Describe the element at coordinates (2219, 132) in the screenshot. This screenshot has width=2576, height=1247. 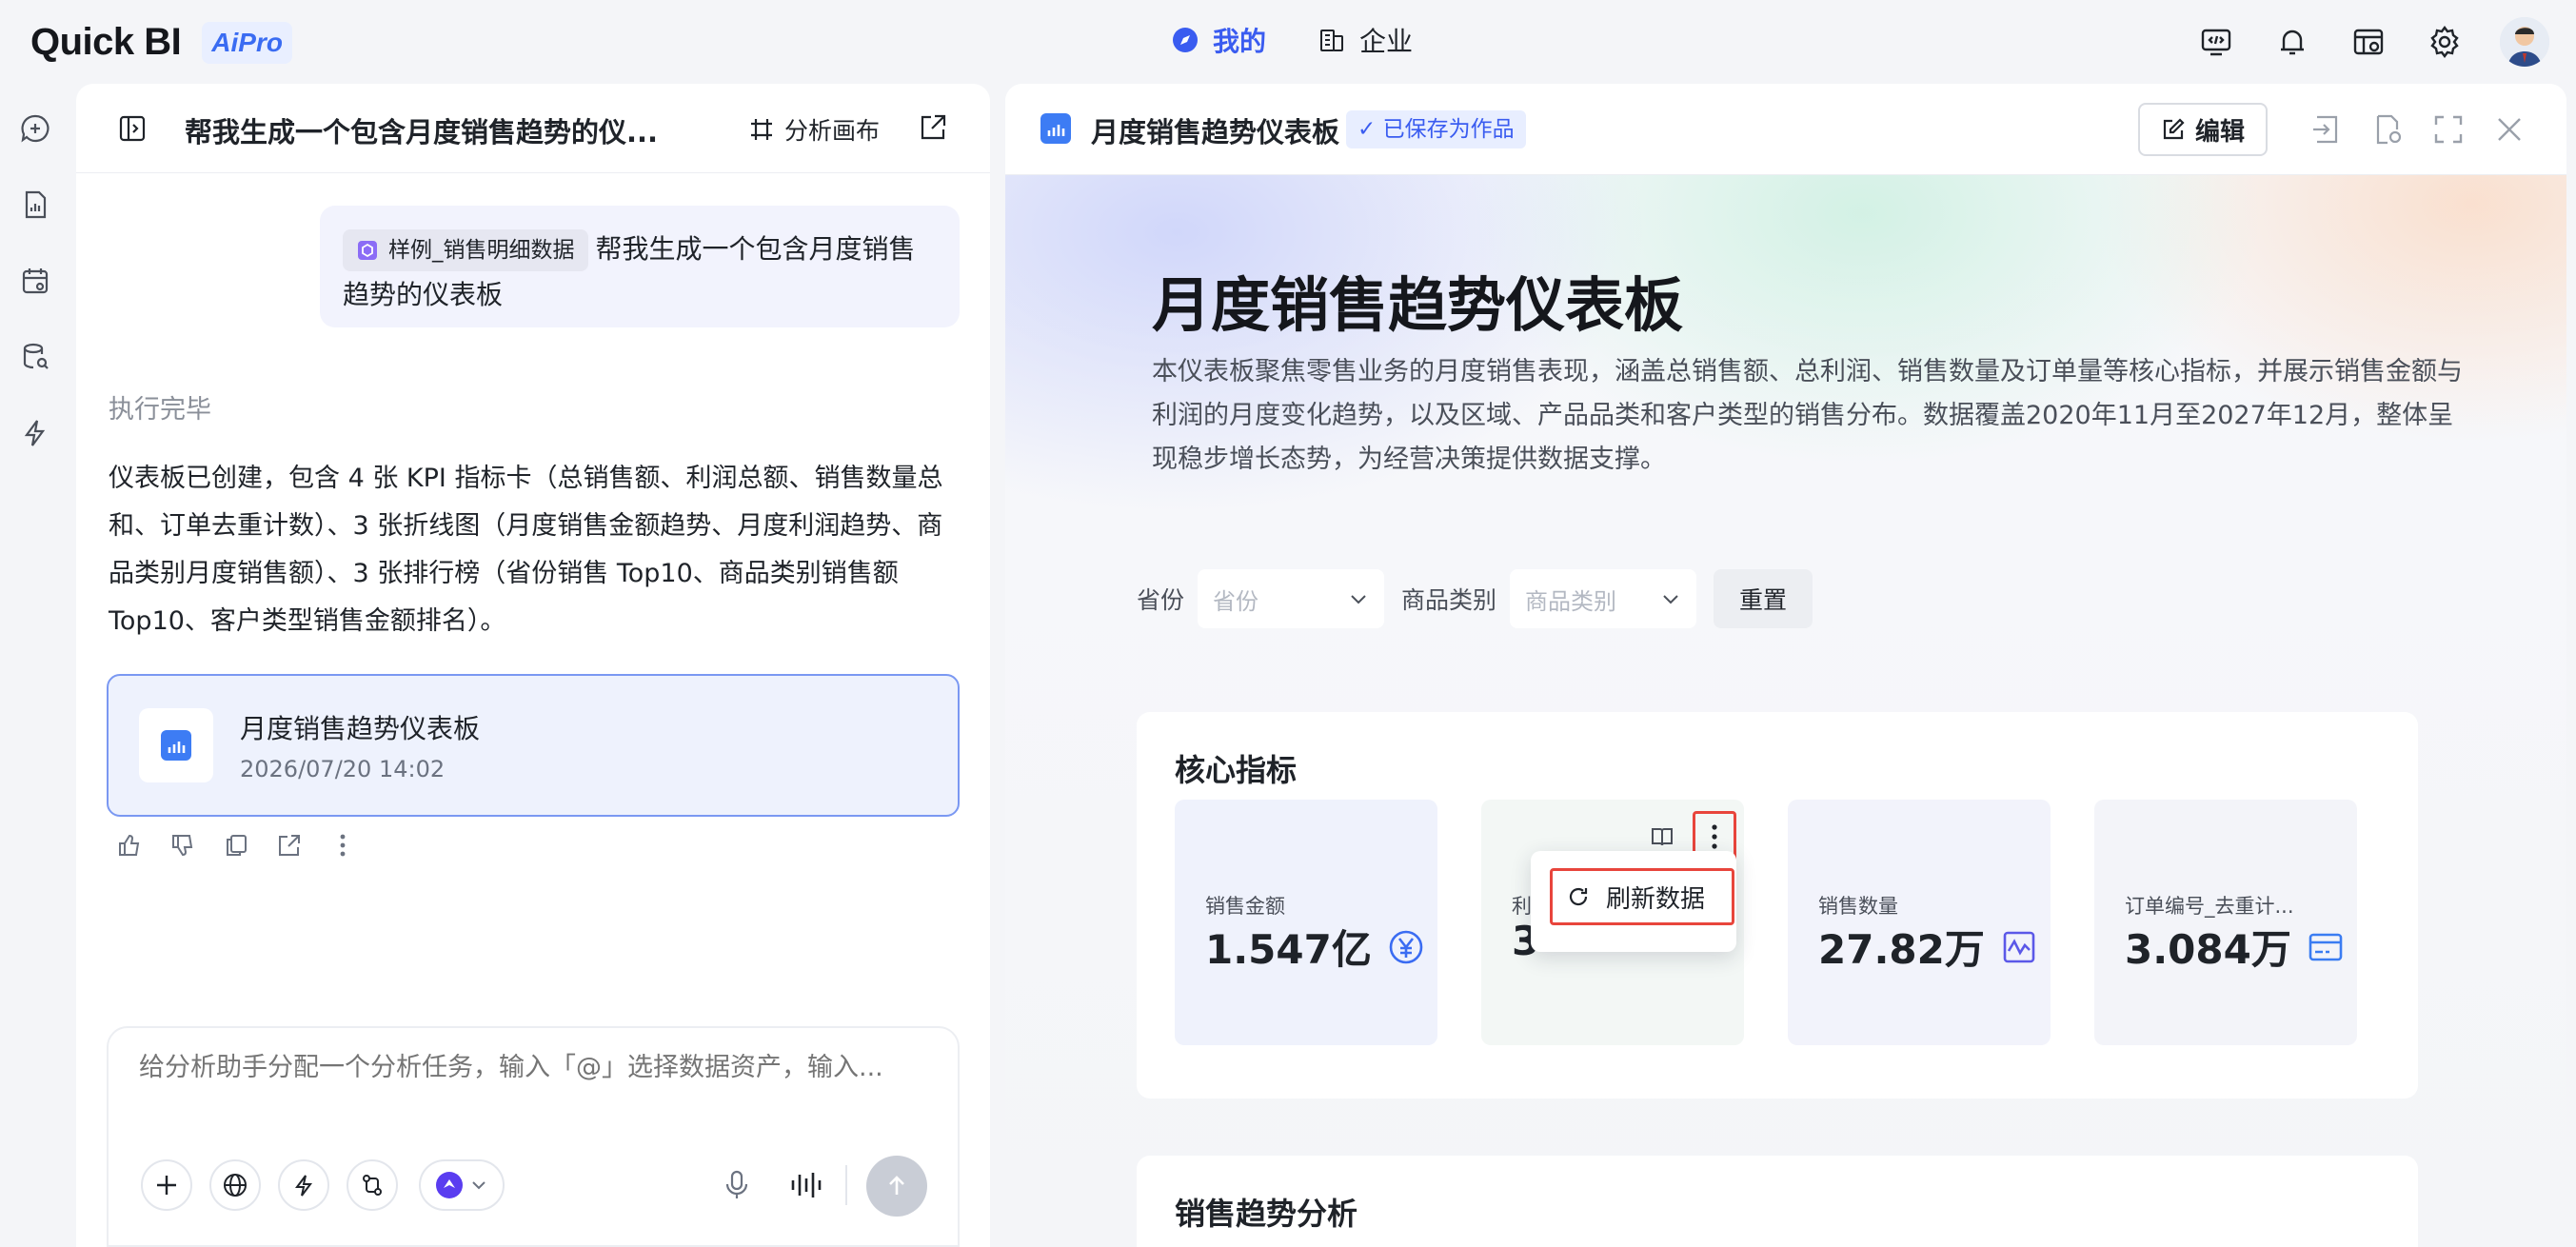
I see `edit-label: 编辑` at that location.